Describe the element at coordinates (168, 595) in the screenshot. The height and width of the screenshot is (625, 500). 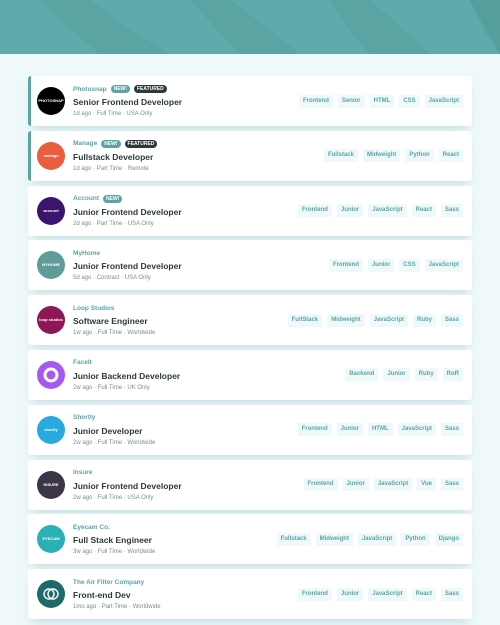
I see `job-position: Front-end Dev` at that location.